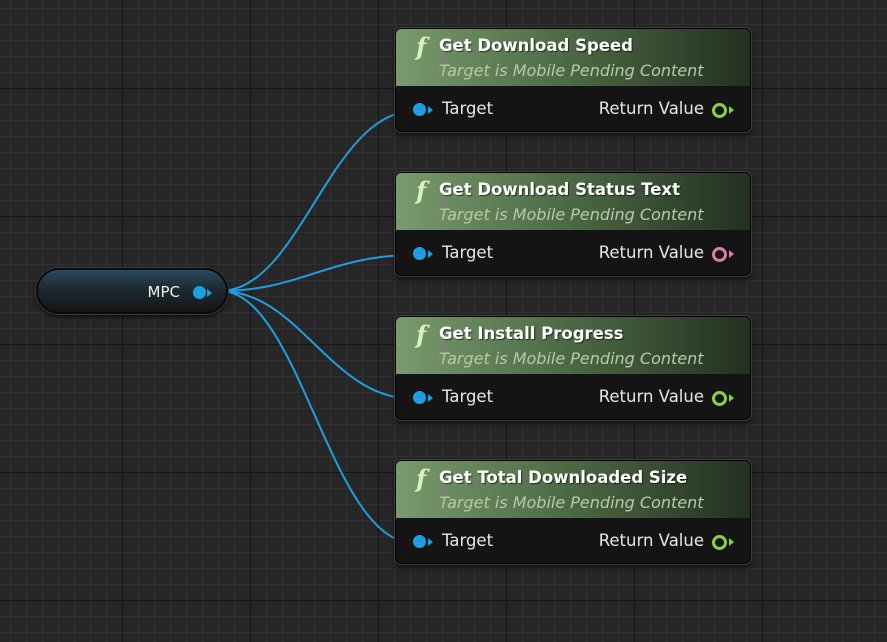  I want to click on wire-mpc-to-download-status-text, so click(317, 273).